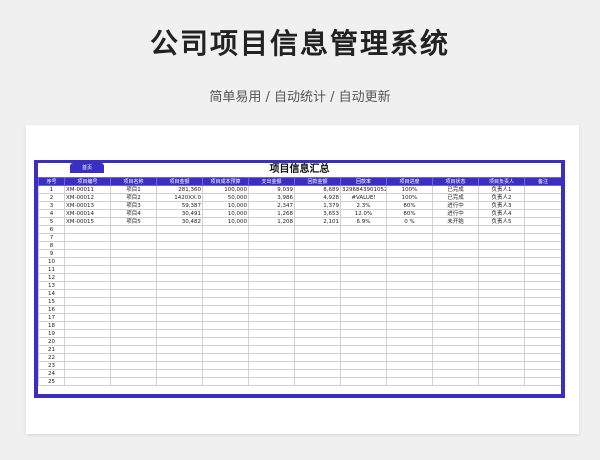 This screenshot has height=460, width=600. What do you see at coordinates (51, 229) in the screenshot?
I see `table-cell: 6` at bounding box center [51, 229].